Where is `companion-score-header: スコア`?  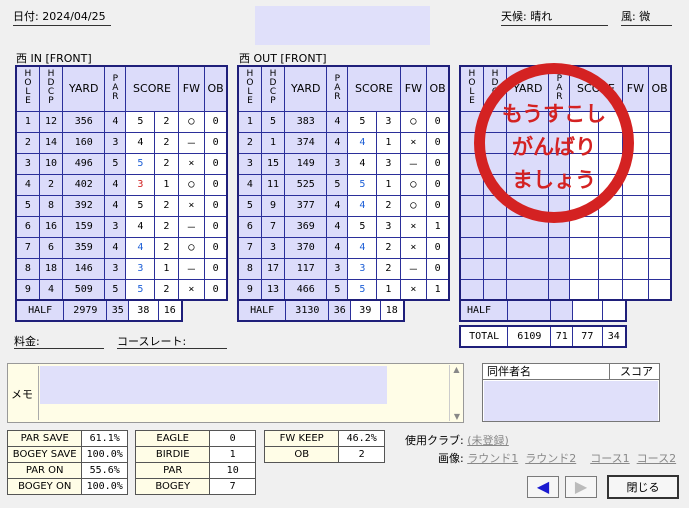 companion-score-header: スコア is located at coordinates (634, 371).